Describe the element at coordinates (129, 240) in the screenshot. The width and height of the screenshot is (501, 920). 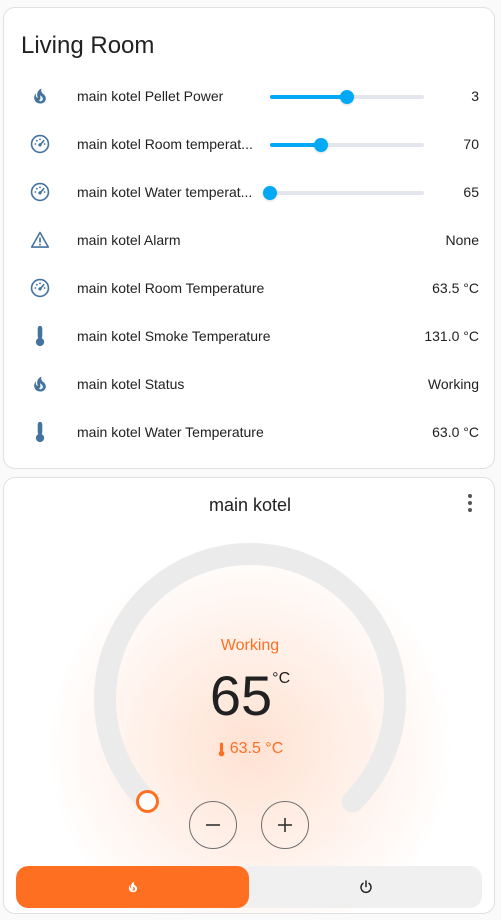
I see `entity-name: main kotel Alarm` at that location.